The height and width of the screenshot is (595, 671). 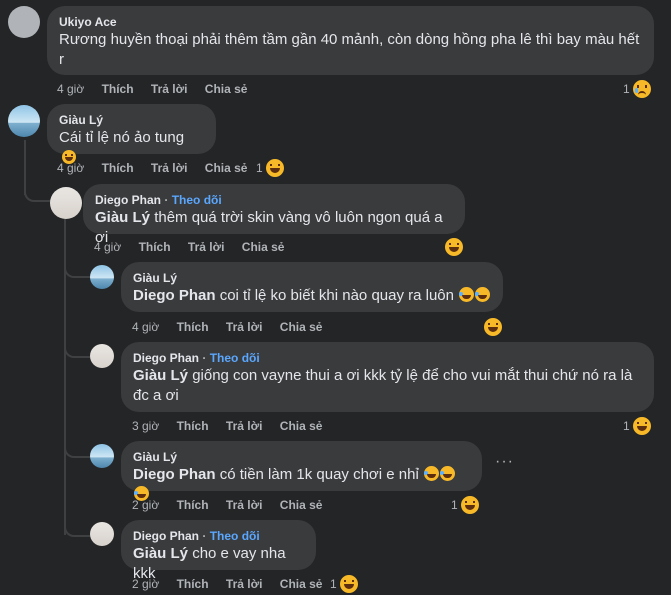 I want to click on comment-bubble: Giàu Lý Cái tỉ lệ nó ảo tung, so click(x=131, y=134).